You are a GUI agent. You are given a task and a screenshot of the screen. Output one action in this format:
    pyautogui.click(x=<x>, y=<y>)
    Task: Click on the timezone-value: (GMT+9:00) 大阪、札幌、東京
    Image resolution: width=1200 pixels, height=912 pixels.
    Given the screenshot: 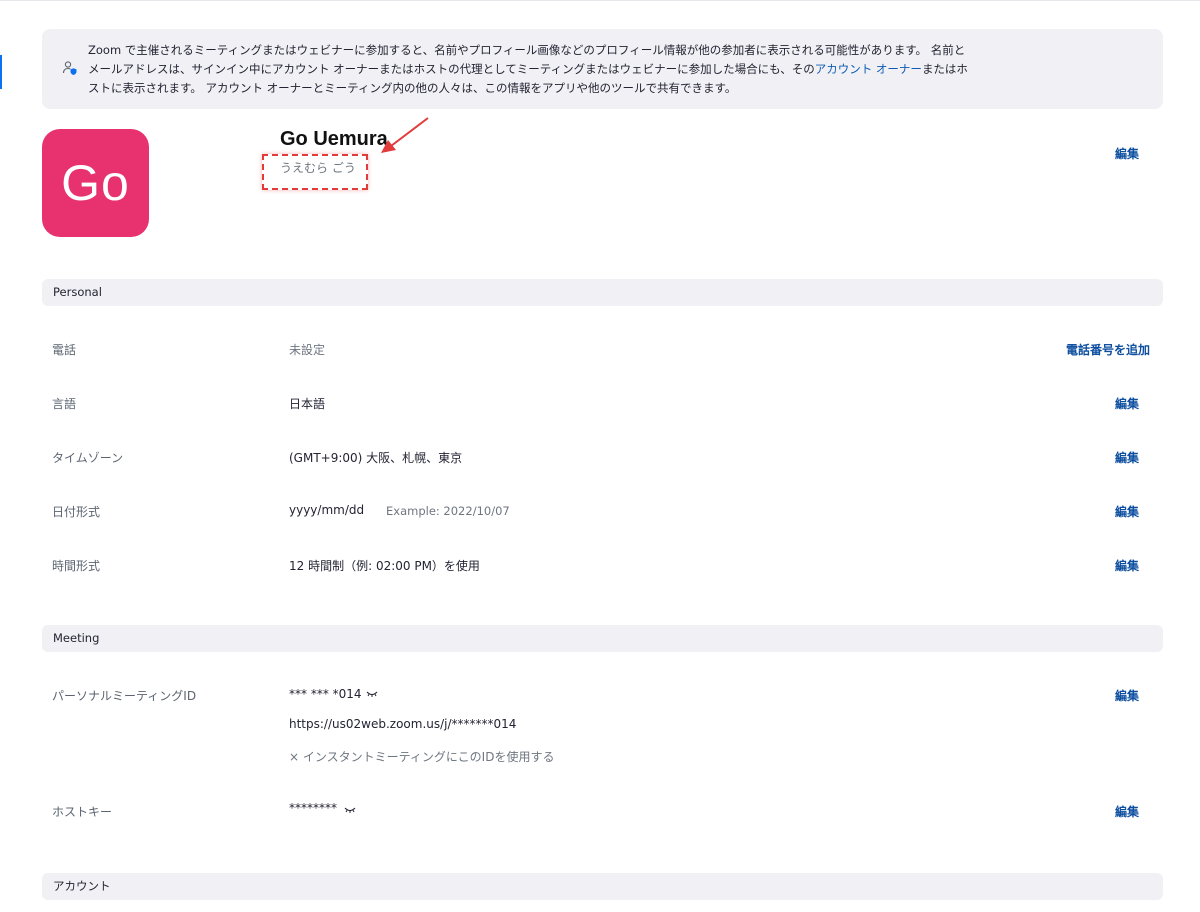 What is the action you would take?
    pyautogui.click(x=376, y=458)
    